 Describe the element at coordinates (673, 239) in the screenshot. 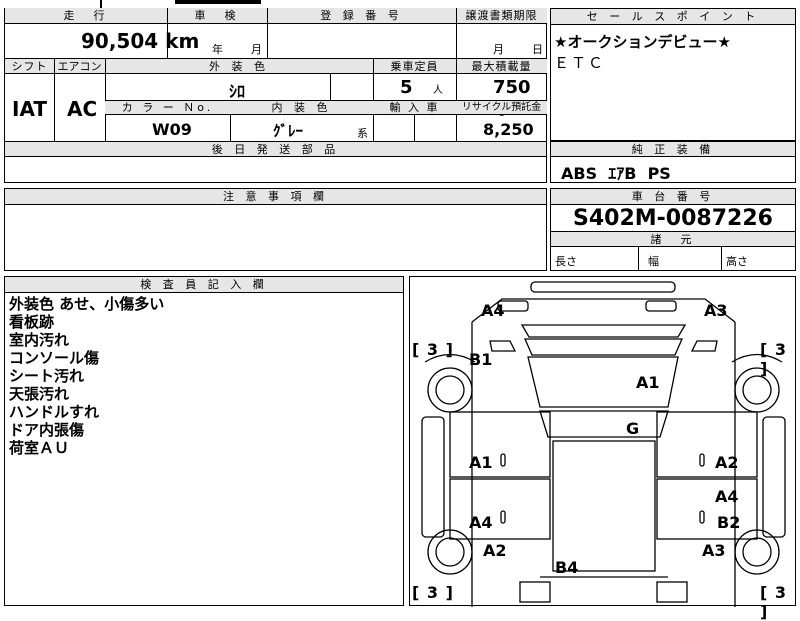

I see `dimensions-header: 諸 元` at that location.